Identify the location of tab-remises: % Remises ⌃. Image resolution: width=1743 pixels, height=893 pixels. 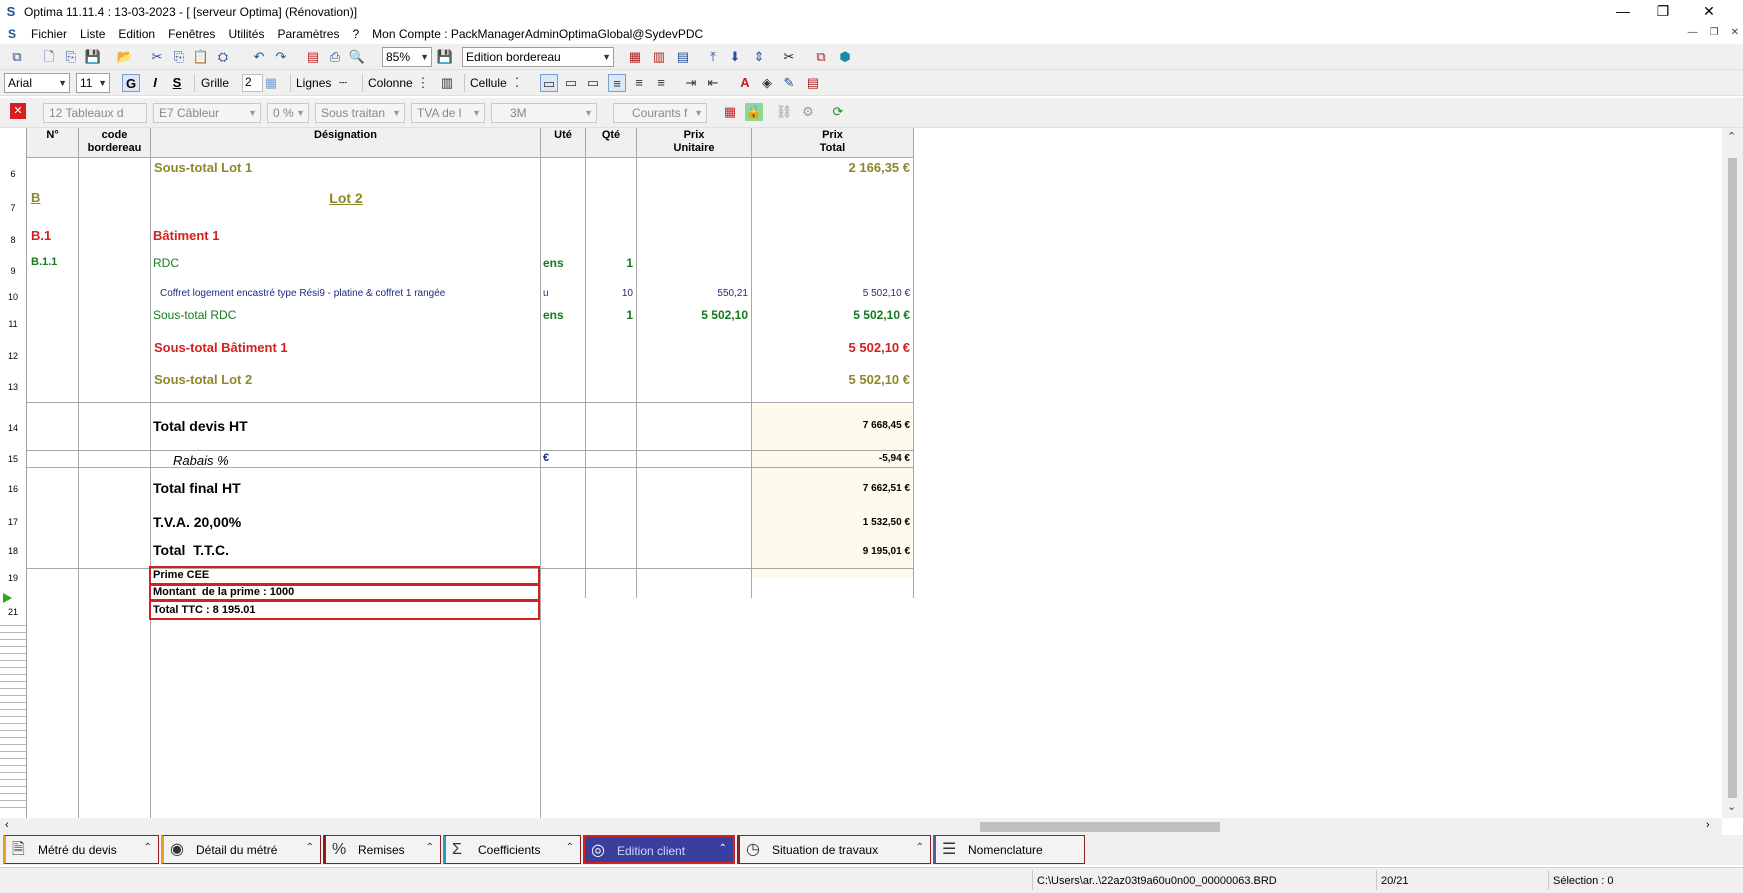
(382, 849).